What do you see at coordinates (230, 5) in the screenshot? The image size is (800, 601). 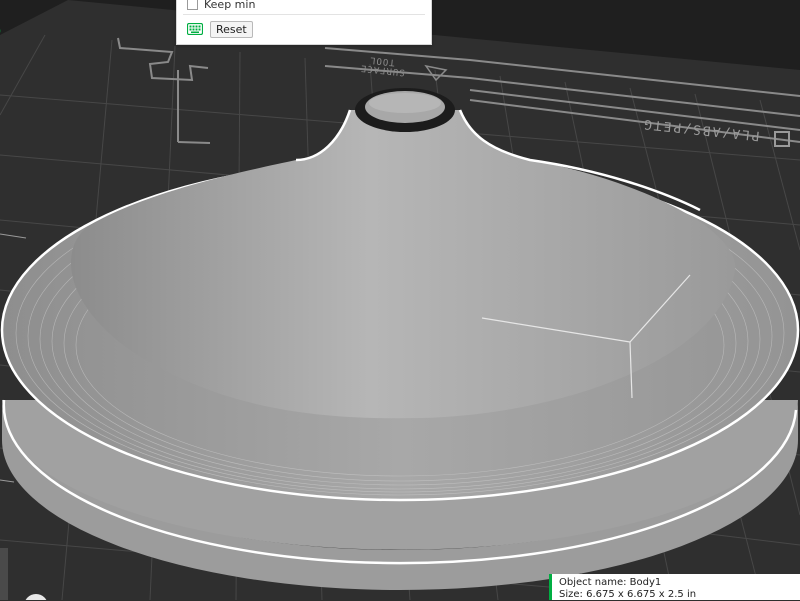 I see `keep-min-label: Keep min` at bounding box center [230, 5].